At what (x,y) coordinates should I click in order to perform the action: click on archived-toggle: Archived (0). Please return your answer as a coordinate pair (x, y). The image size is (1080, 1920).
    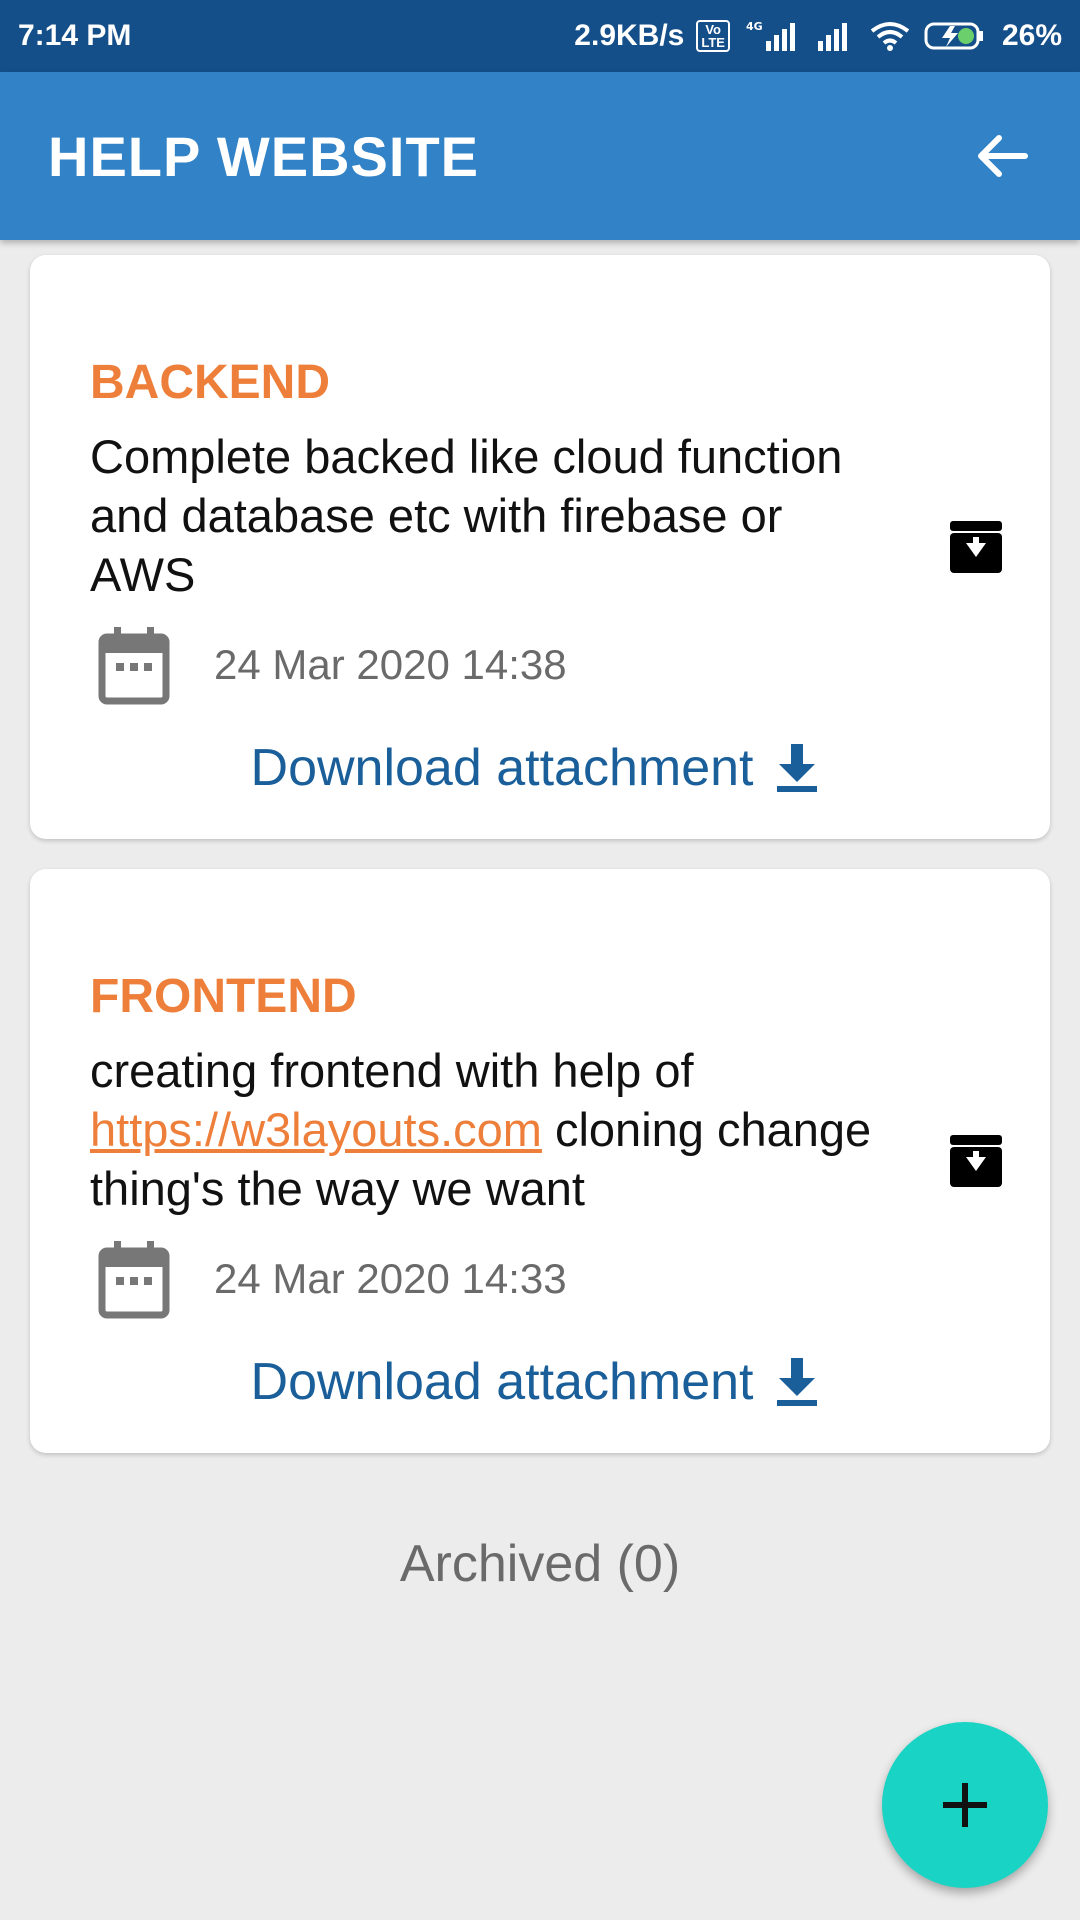
    Looking at the image, I should click on (540, 1564).